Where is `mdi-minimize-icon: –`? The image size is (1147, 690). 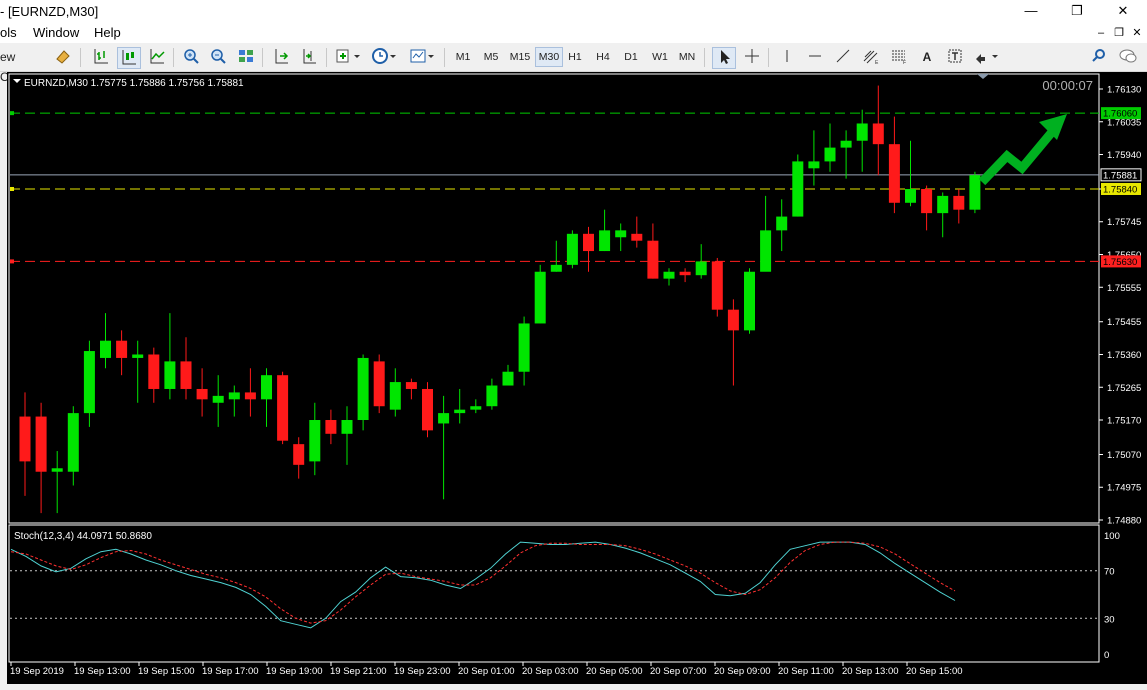
mdi-minimize-icon: – is located at coordinates (1101, 33).